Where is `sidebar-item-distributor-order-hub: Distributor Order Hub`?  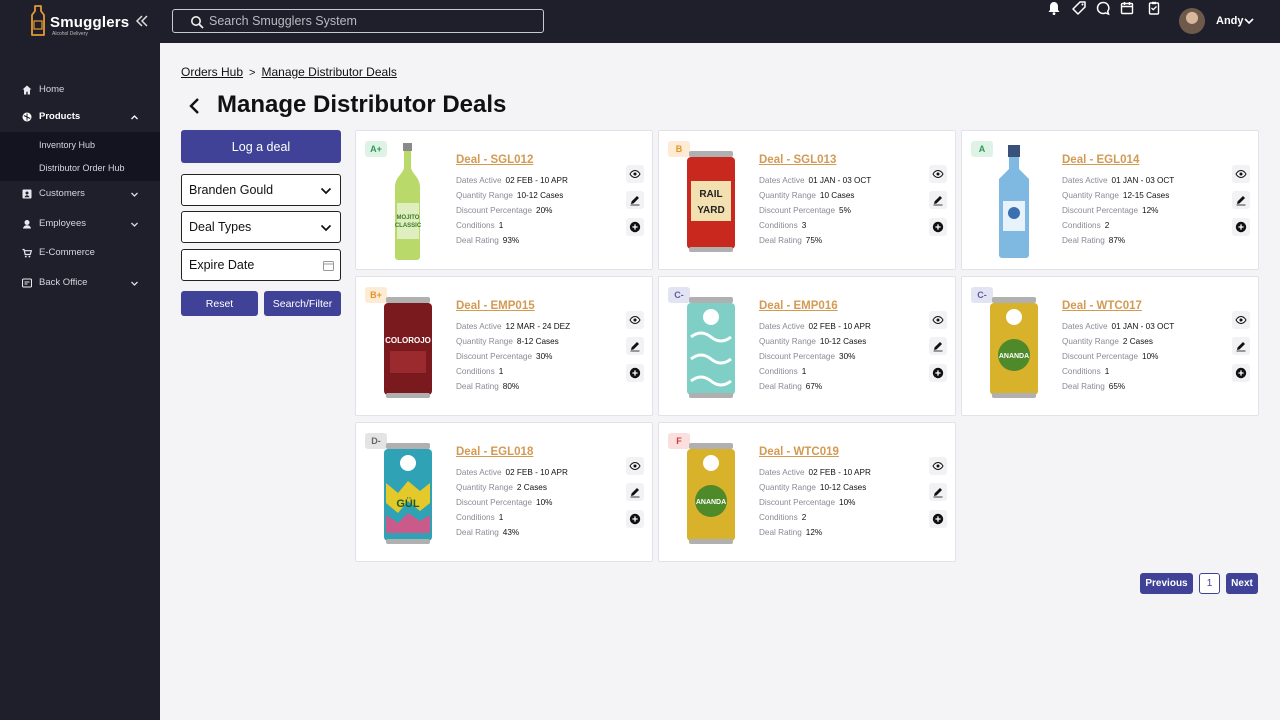 sidebar-item-distributor-order-hub: Distributor Order Hub is located at coordinates (82, 168).